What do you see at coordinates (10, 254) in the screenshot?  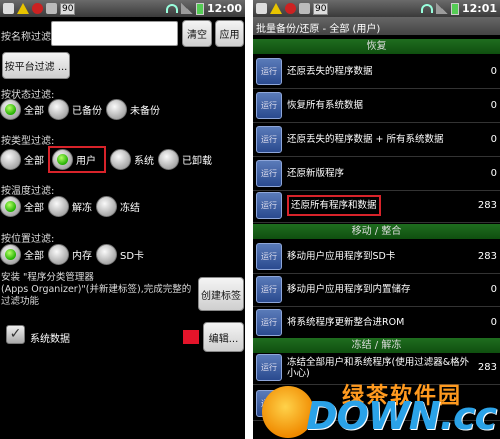 I see `radio-location-all` at bounding box center [10, 254].